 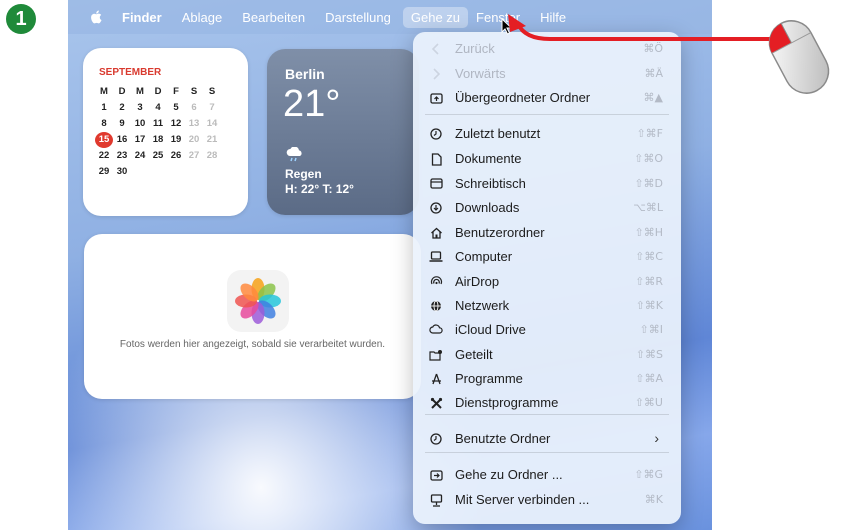 What do you see at coordinates (547, 306) in the screenshot?
I see `menu-item-netzwerk: Netzwerk ⇧⌘K` at bounding box center [547, 306].